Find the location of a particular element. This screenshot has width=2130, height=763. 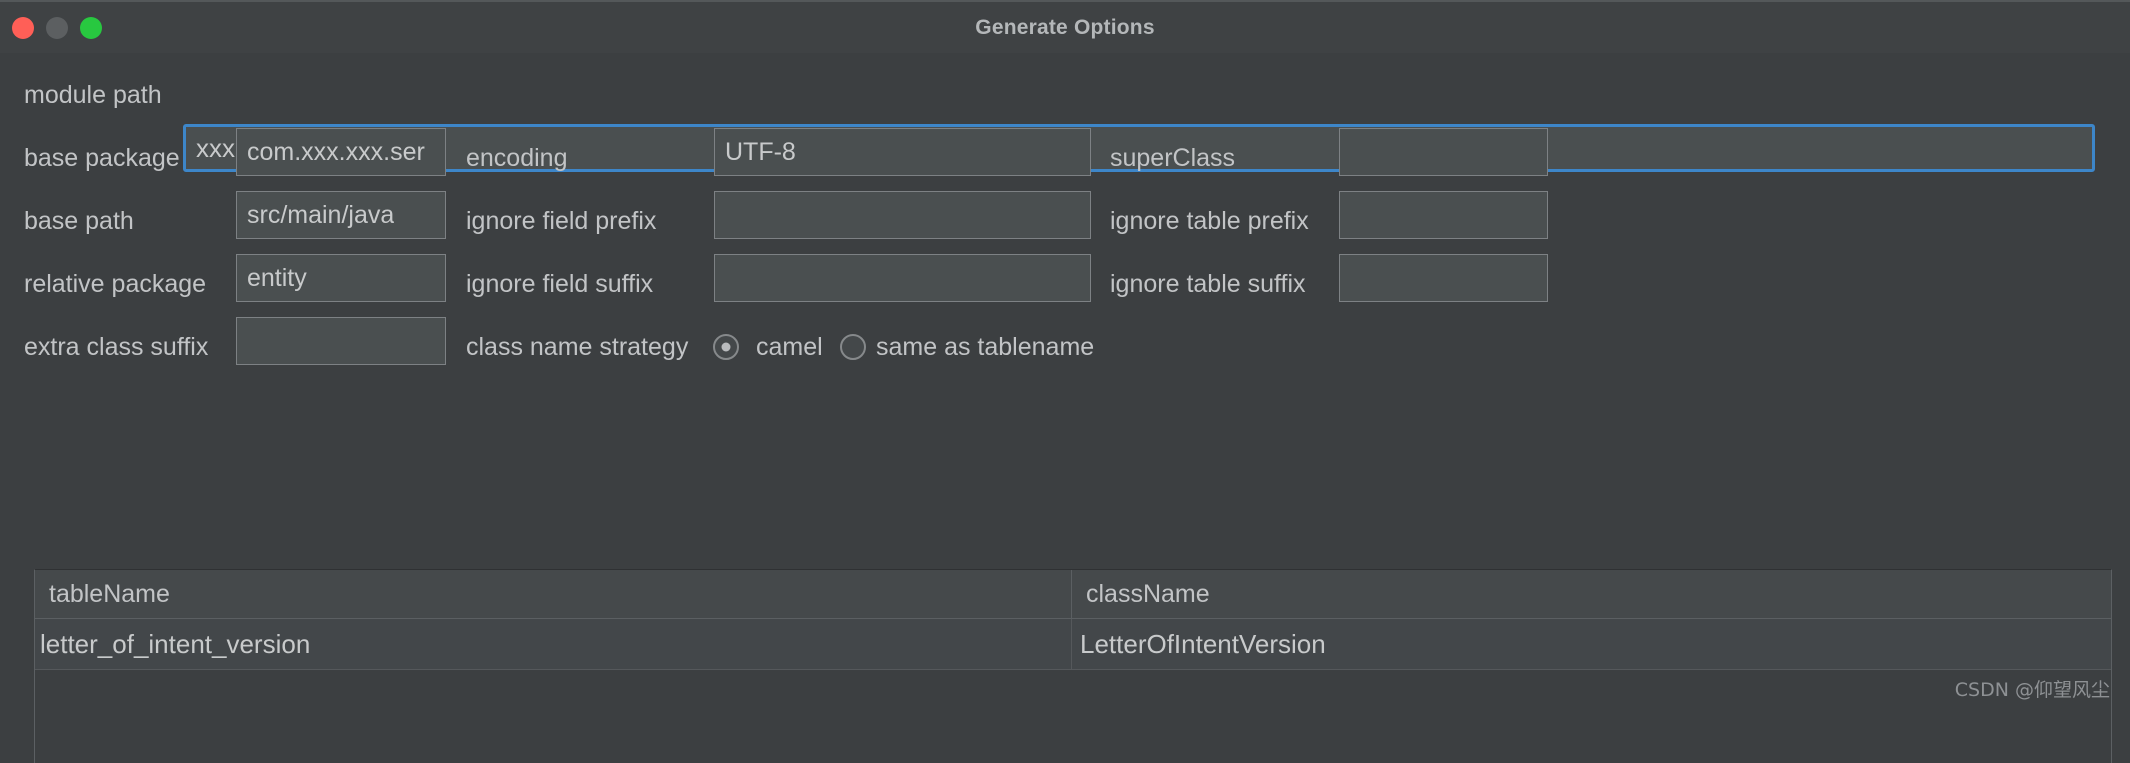

relative-package-label: relative package is located at coordinates (115, 284).